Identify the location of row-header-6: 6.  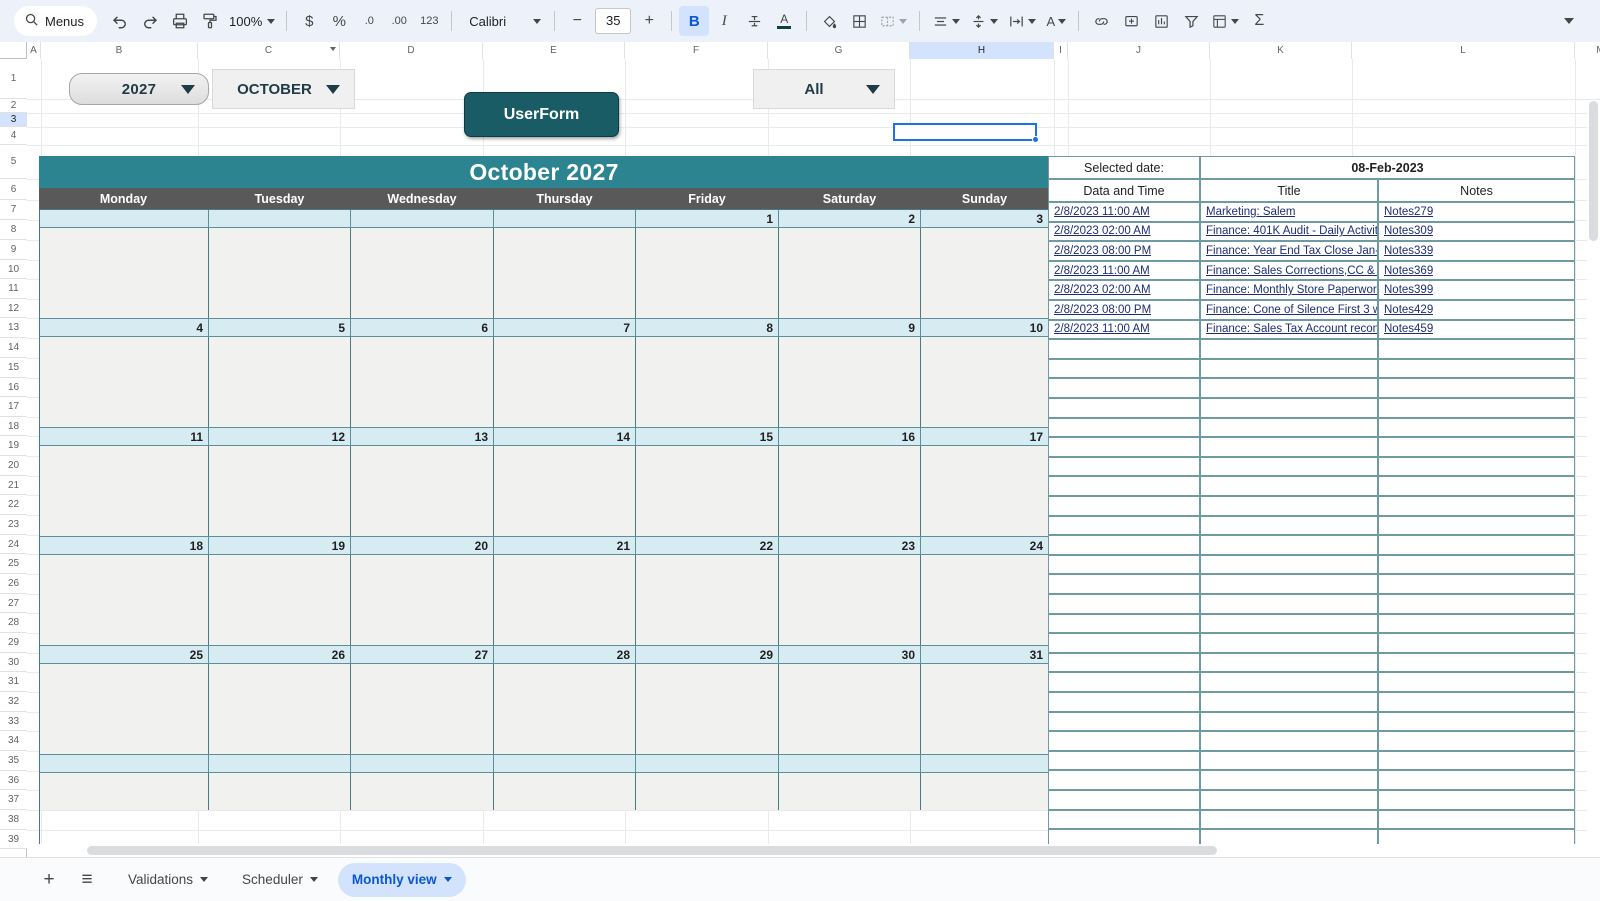
(13, 189).